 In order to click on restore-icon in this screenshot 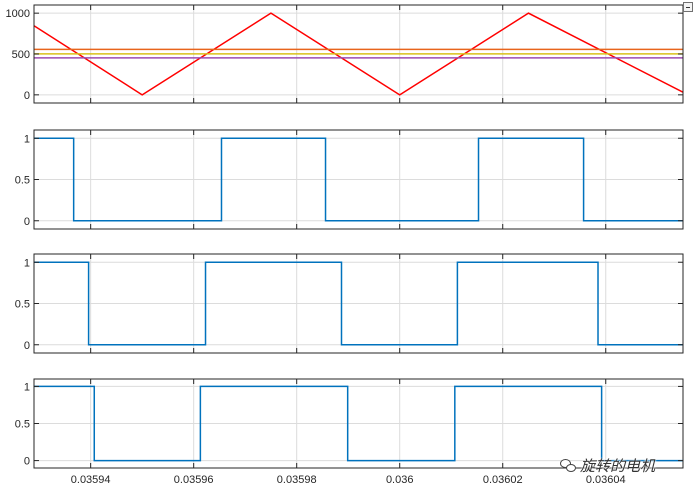, I will do `click(688, 7)`.